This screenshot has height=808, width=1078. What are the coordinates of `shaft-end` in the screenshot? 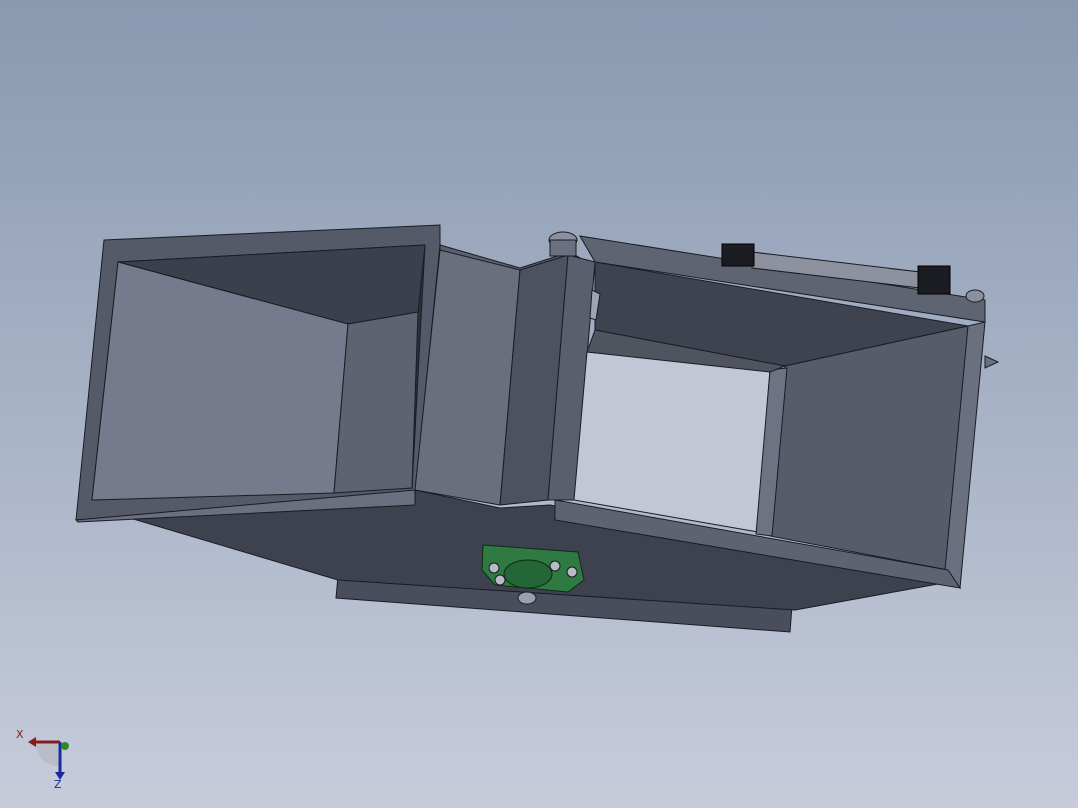 It's located at (527, 598).